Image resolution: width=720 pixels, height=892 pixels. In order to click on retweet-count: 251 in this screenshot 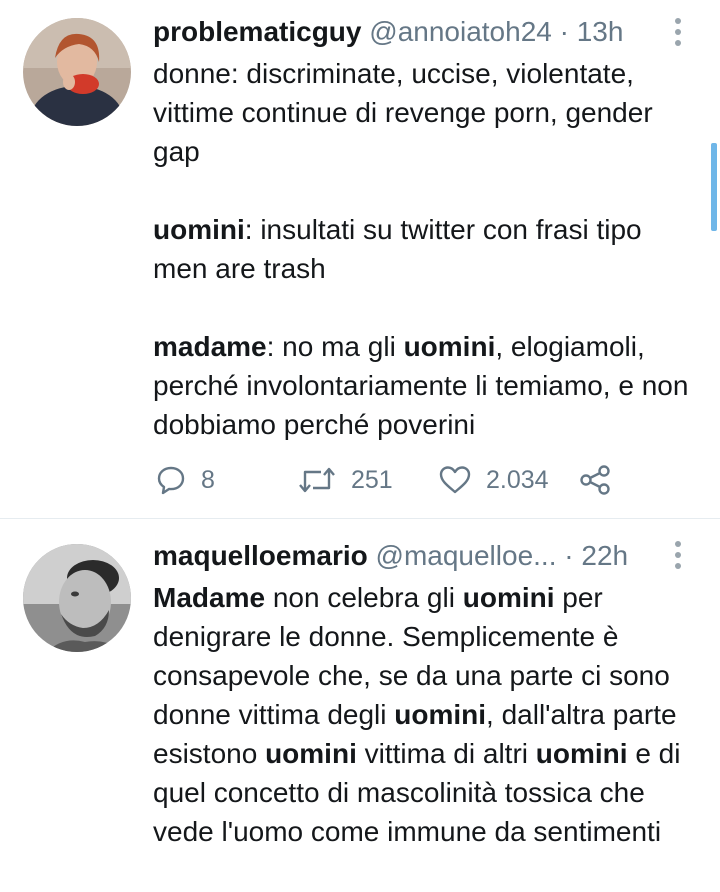, I will do `click(372, 479)`.